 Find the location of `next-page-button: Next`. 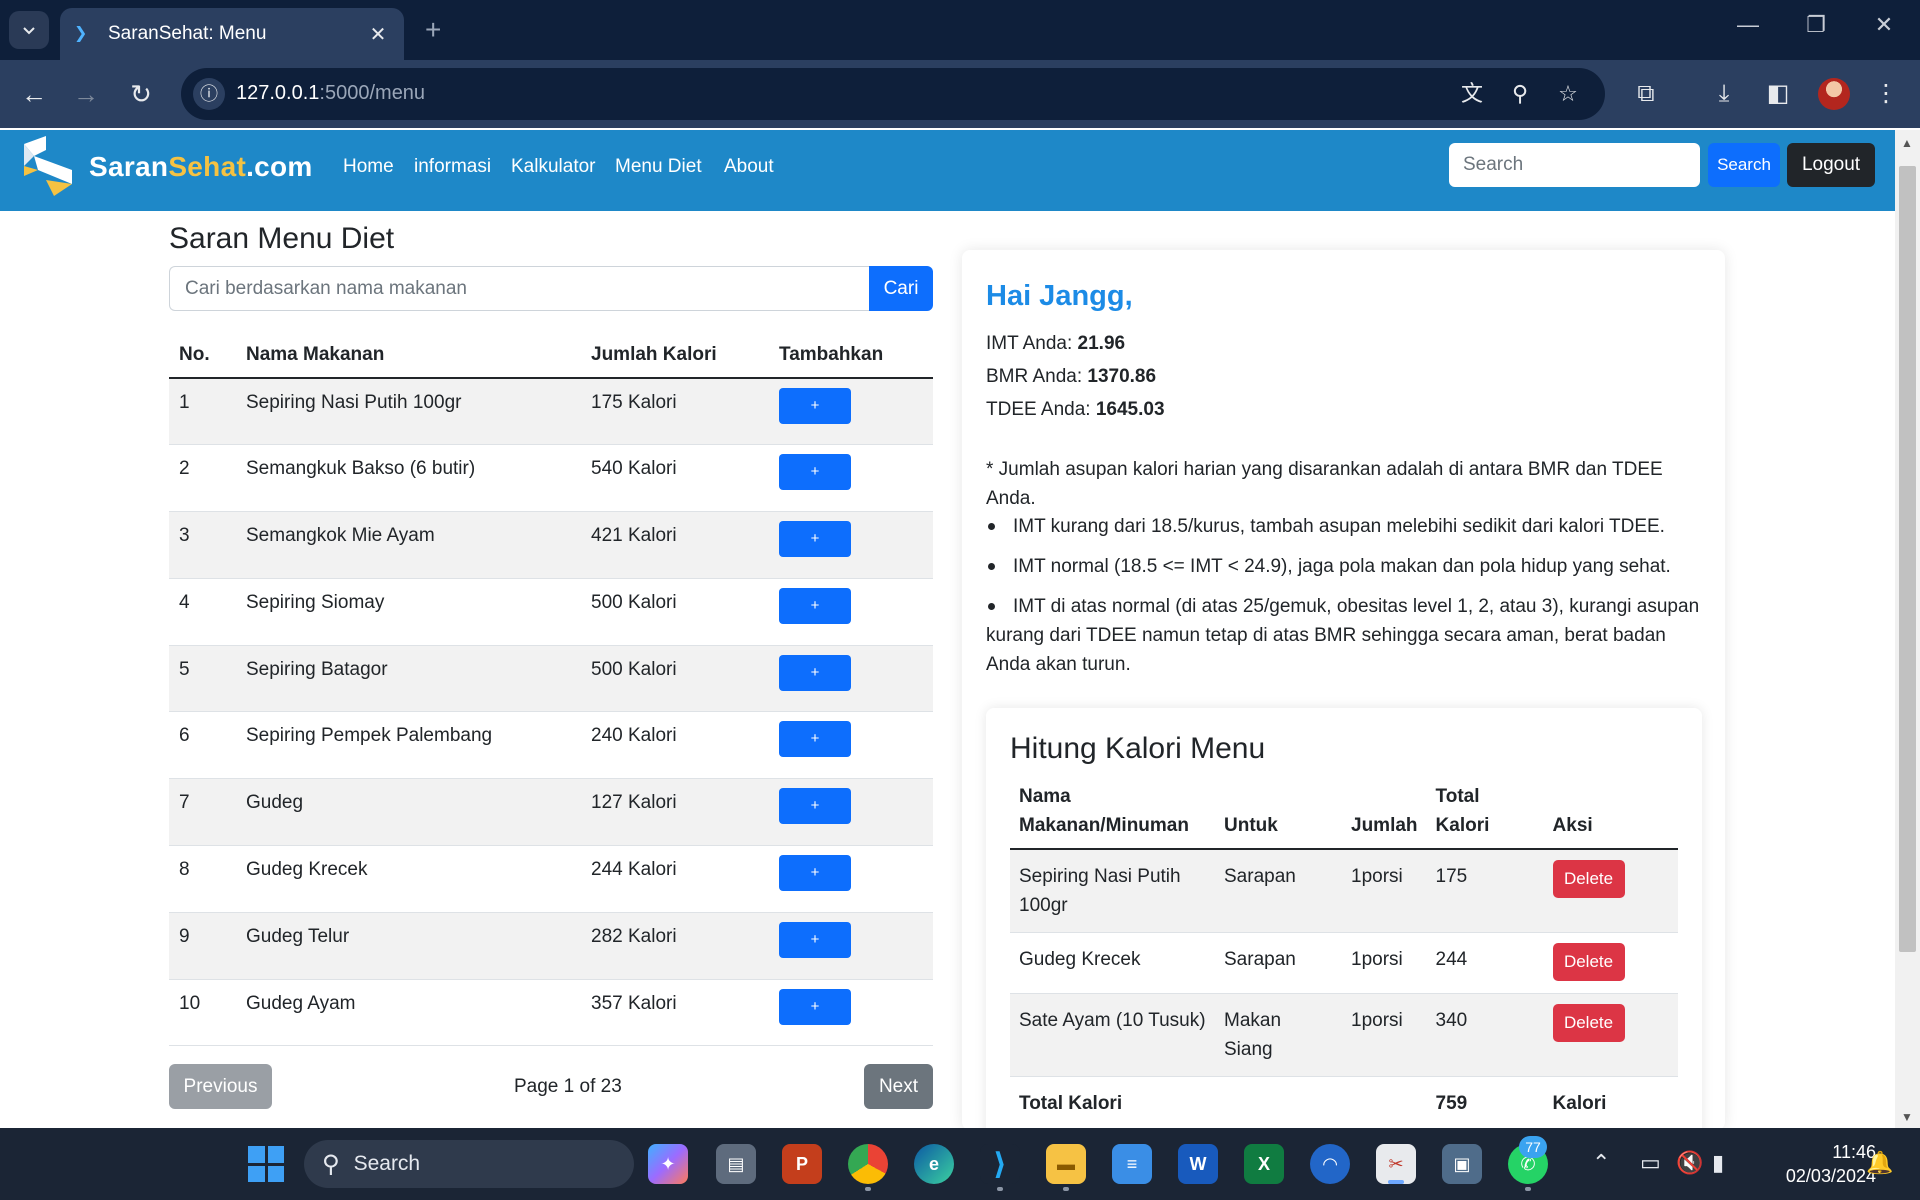

next-page-button: Next is located at coordinates (898, 1086).